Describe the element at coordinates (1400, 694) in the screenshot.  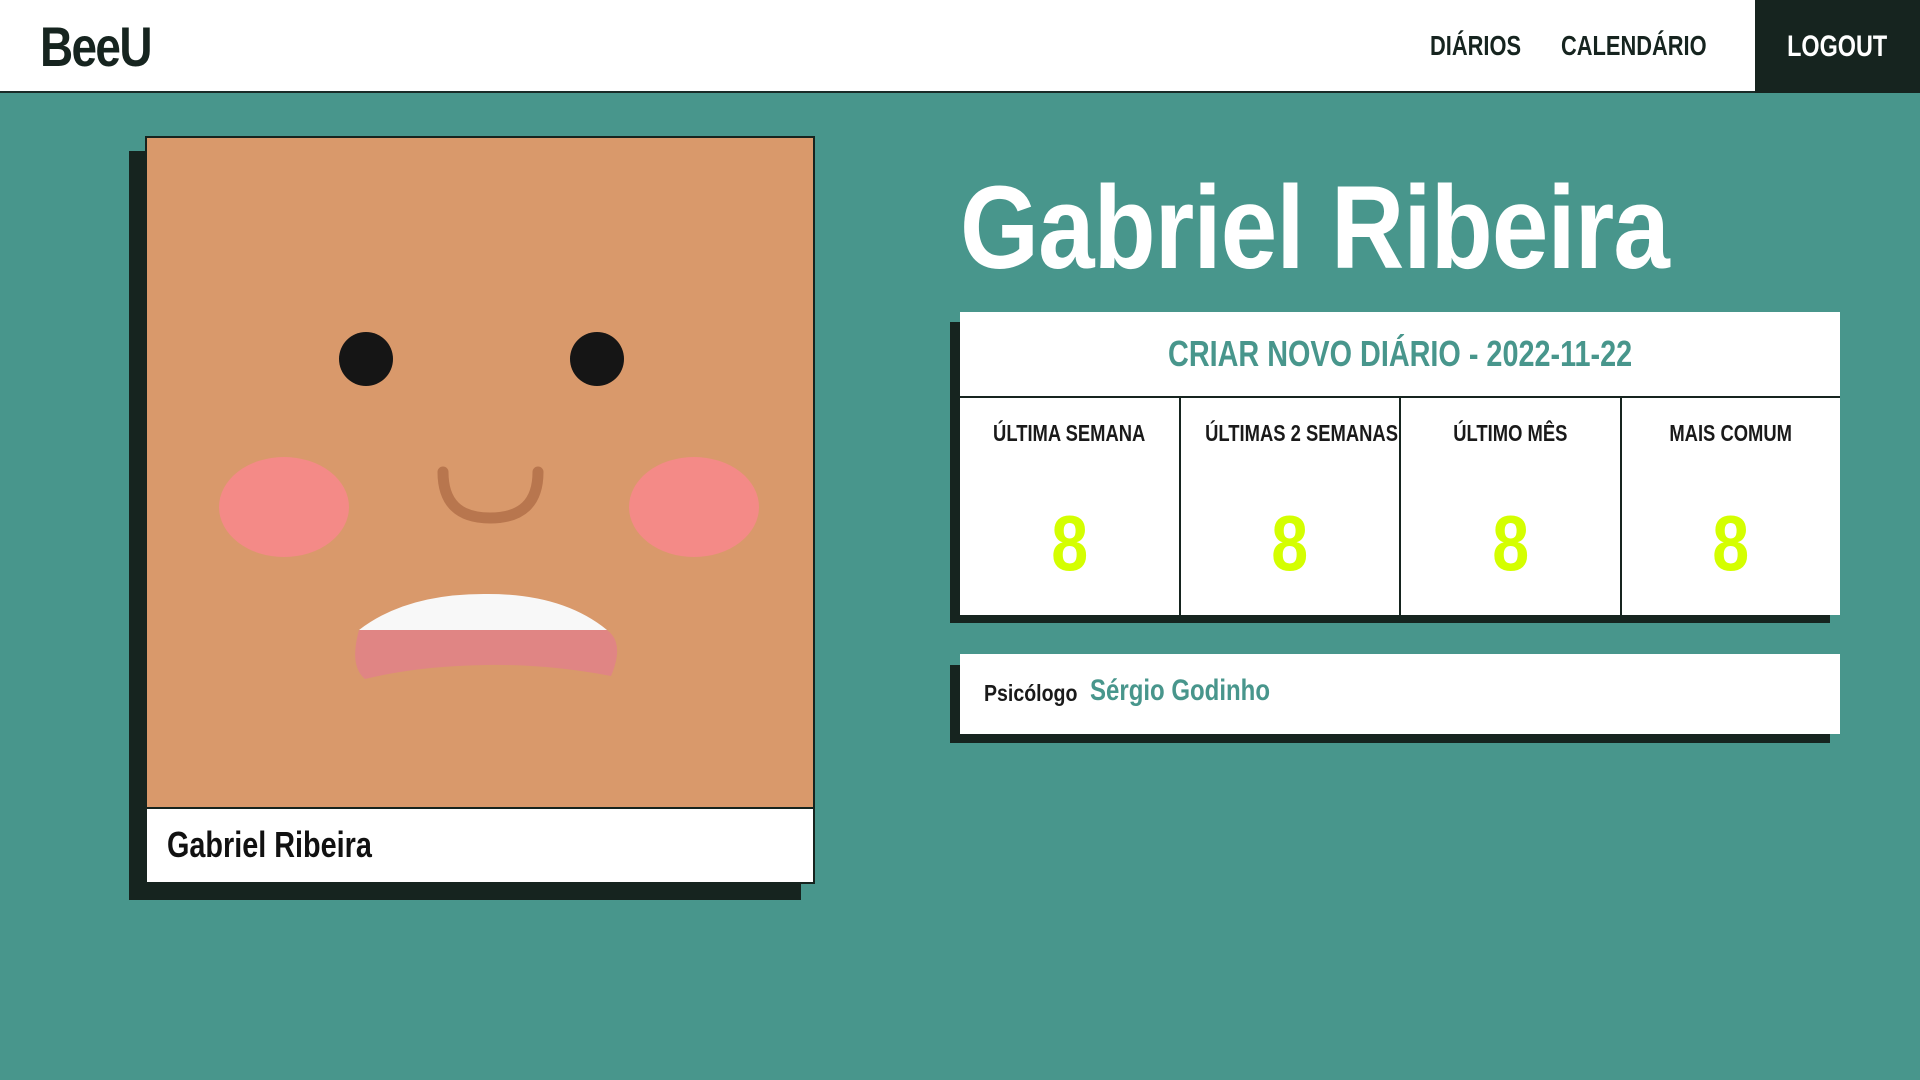
I see `psychologist-card: Psicólogo Sérgio Godinho` at that location.